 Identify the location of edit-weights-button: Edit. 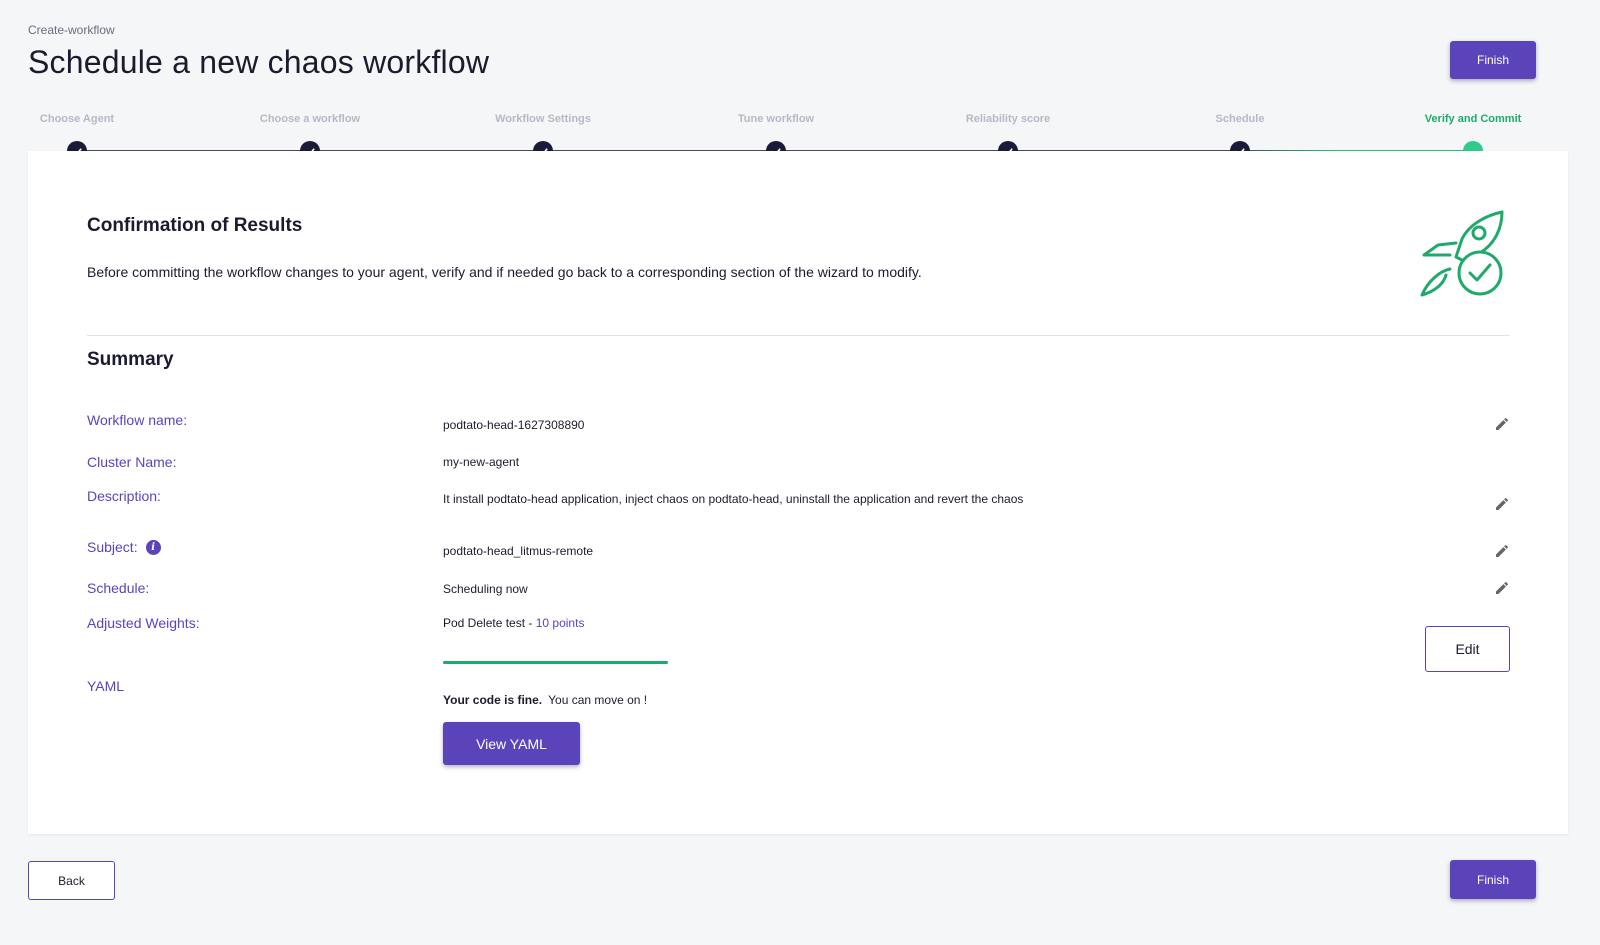
(1467, 649).